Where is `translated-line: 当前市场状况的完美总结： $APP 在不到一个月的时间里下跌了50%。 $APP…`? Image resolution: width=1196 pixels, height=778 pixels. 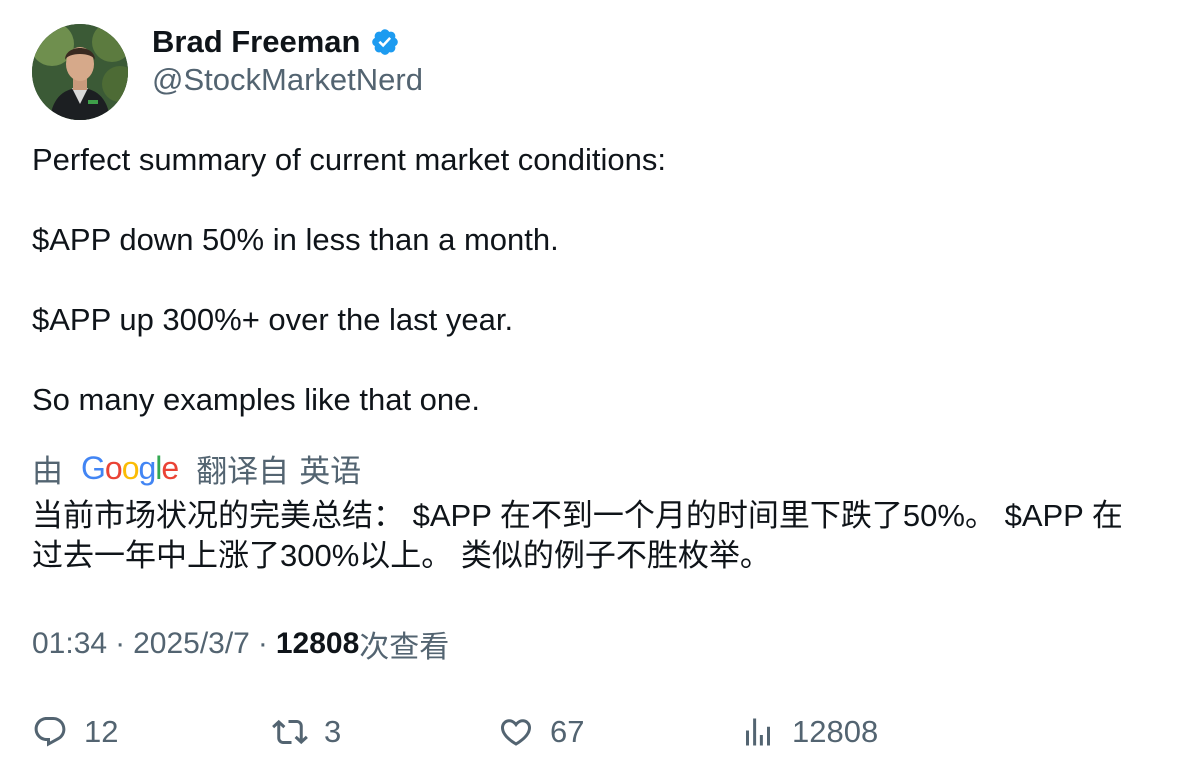 translated-line: 当前市场状况的完美总结： $APP 在不到一个月的时间里下跌了50%。 $APP… is located at coordinates (577, 515).